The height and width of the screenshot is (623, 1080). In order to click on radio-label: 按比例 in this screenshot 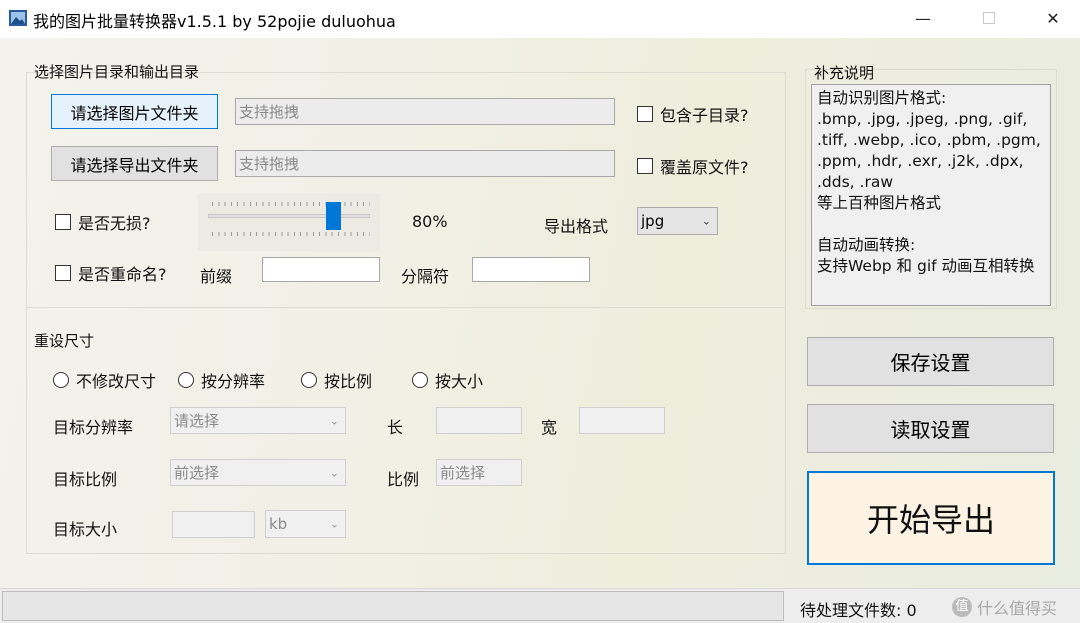, I will do `click(348, 381)`.